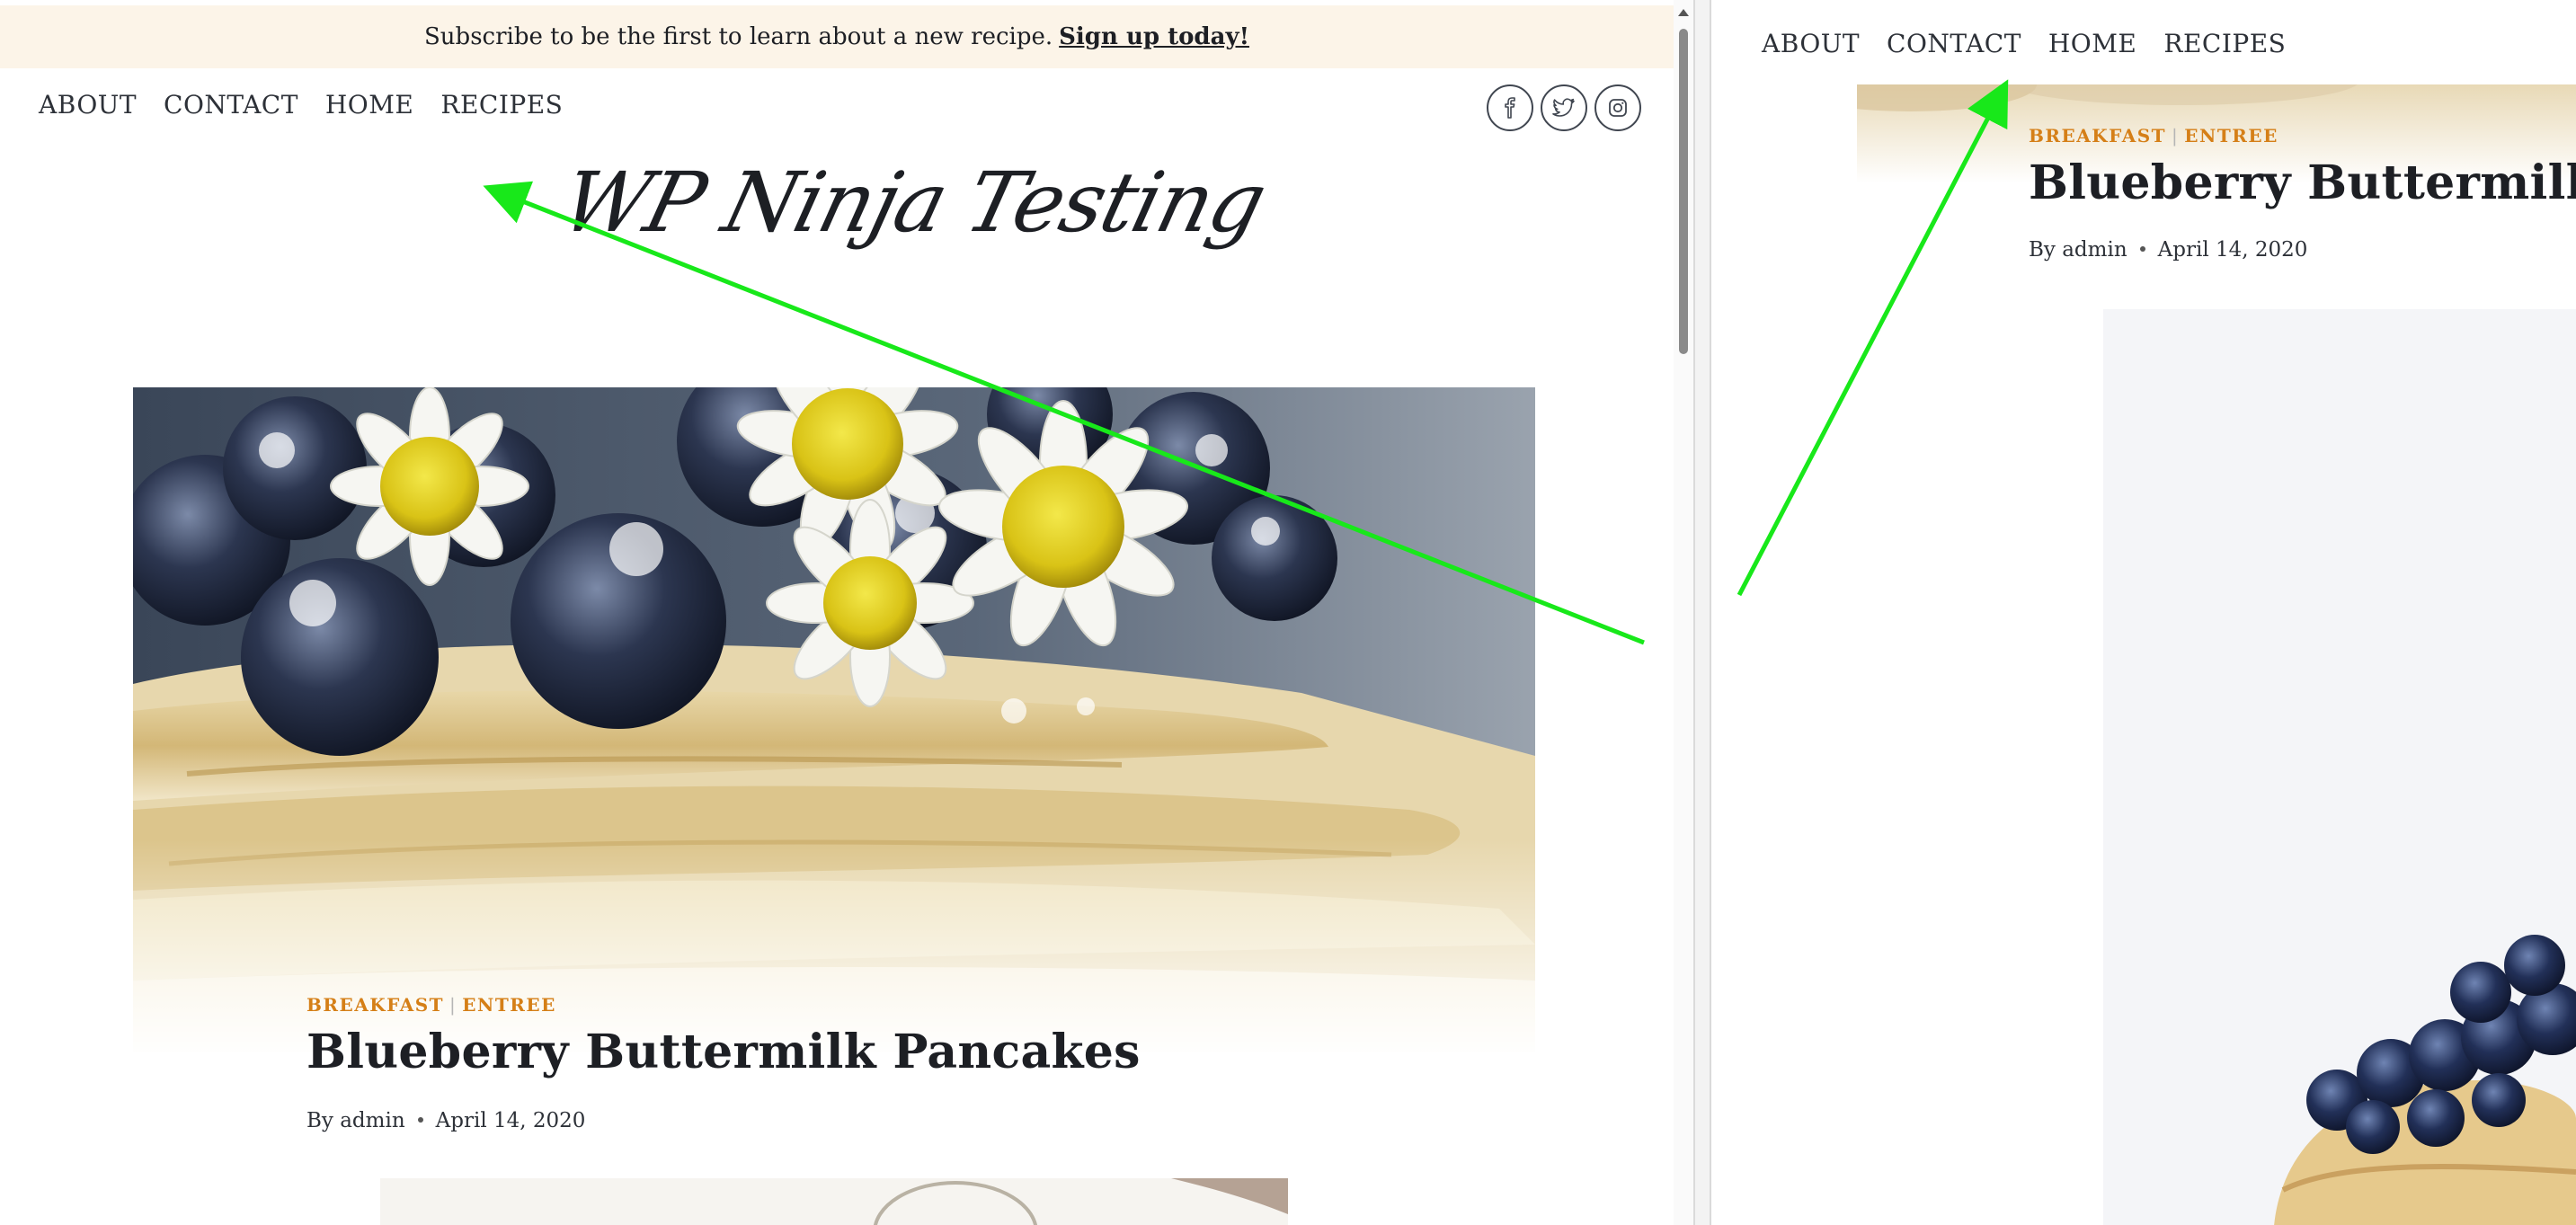 The image size is (2576, 1225). I want to click on meta-by: By, so click(319, 1120).